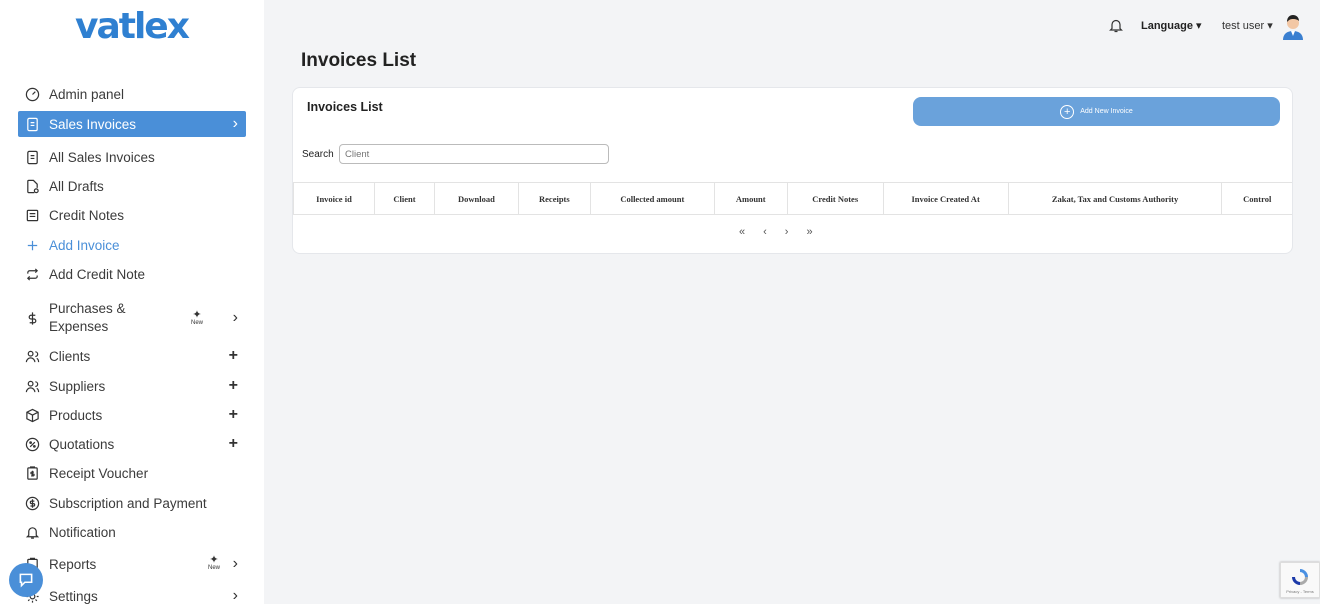  I want to click on search-label: Search, so click(318, 154).